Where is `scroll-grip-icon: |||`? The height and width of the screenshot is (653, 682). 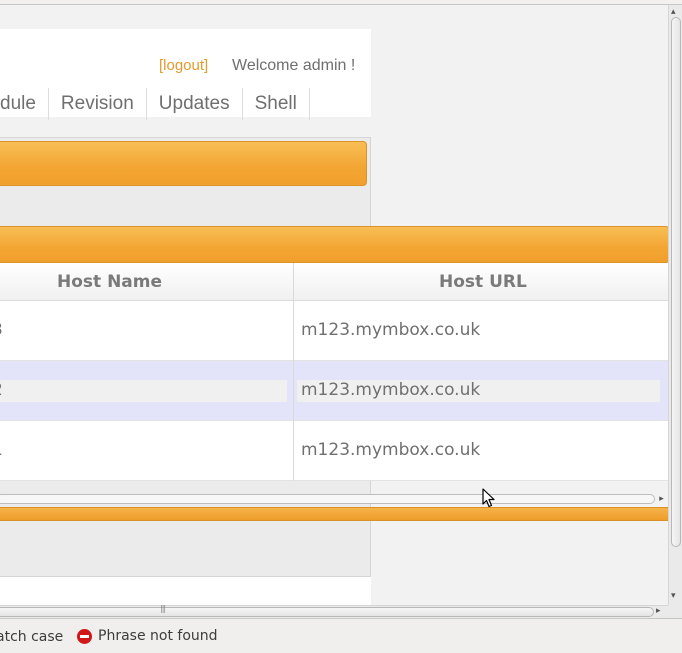 scroll-grip-icon: ||| is located at coordinates (163, 608).